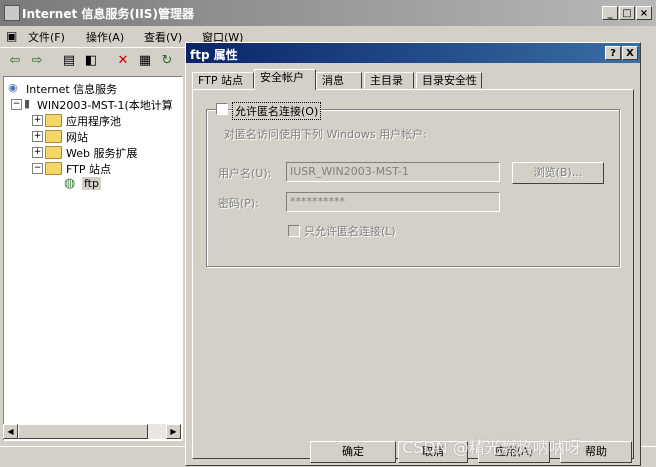 The height and width of the screenshot is (467, 656). Describe the element at coordinates (214, 55) in the screenshot. I see `dialog-title: ftp 属性` at that location.